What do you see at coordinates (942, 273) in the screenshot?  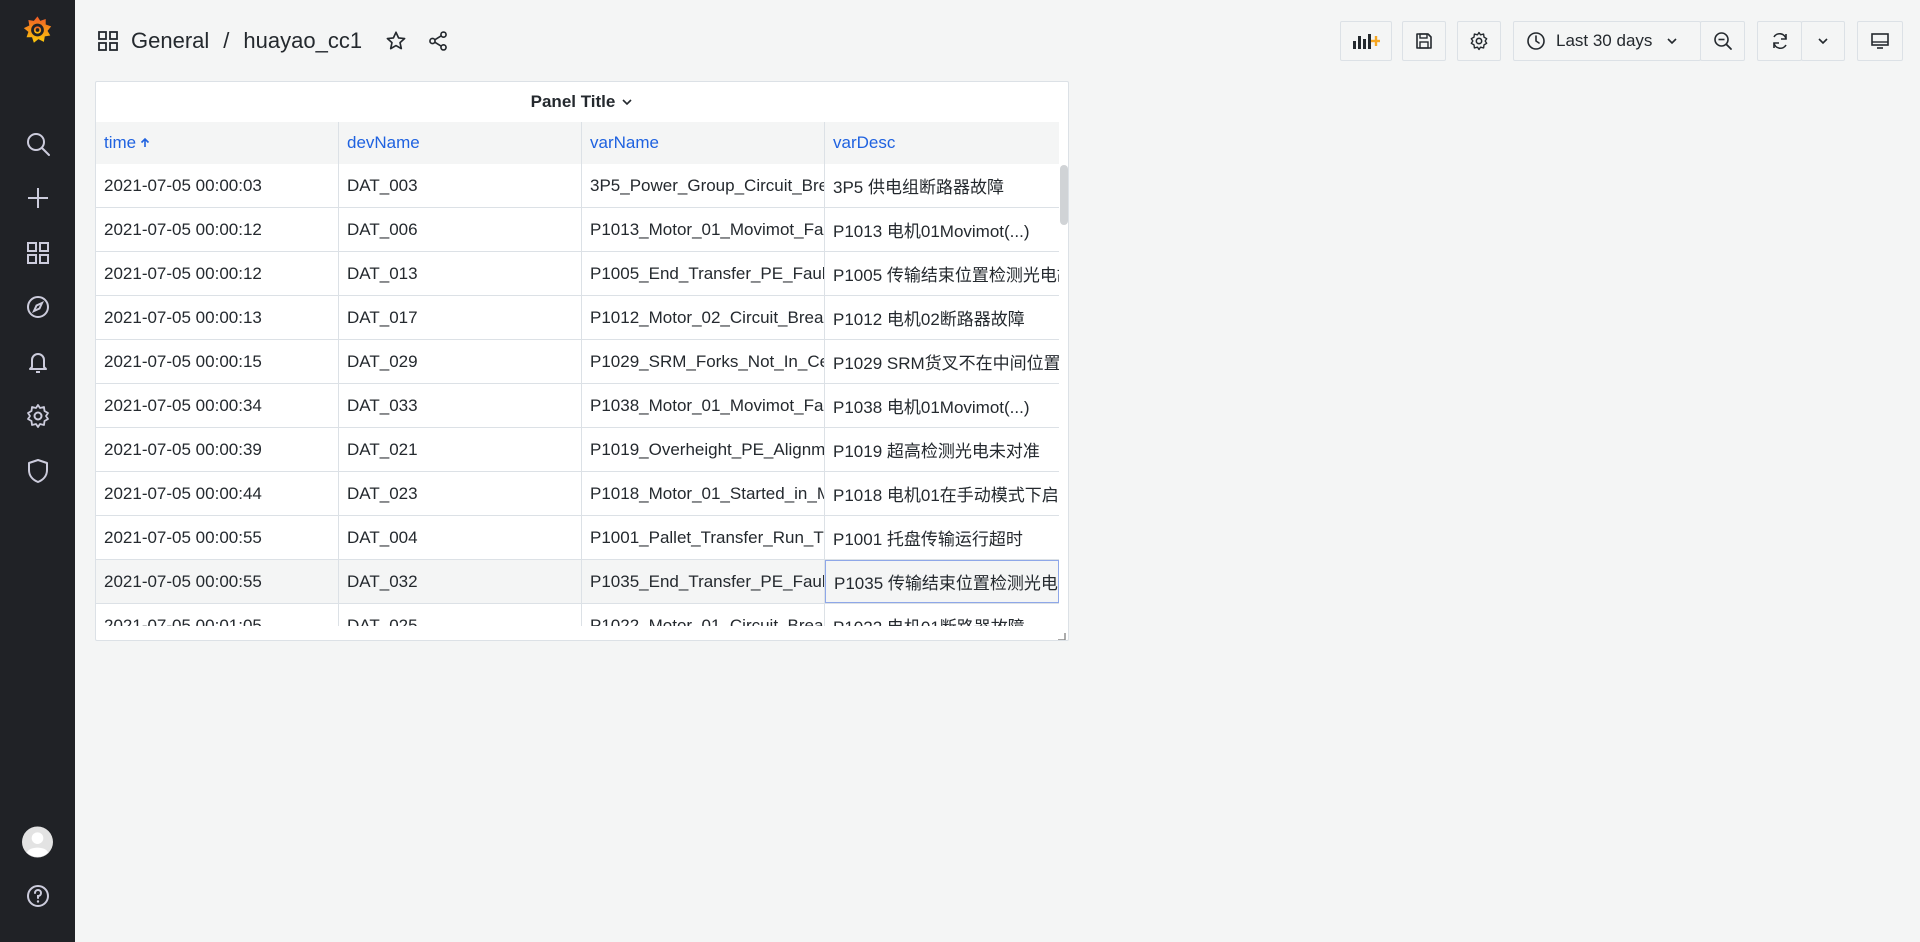 I see `table-cell: P1005 传输结束位置检测光电故障` at bounding box center [942, 273].